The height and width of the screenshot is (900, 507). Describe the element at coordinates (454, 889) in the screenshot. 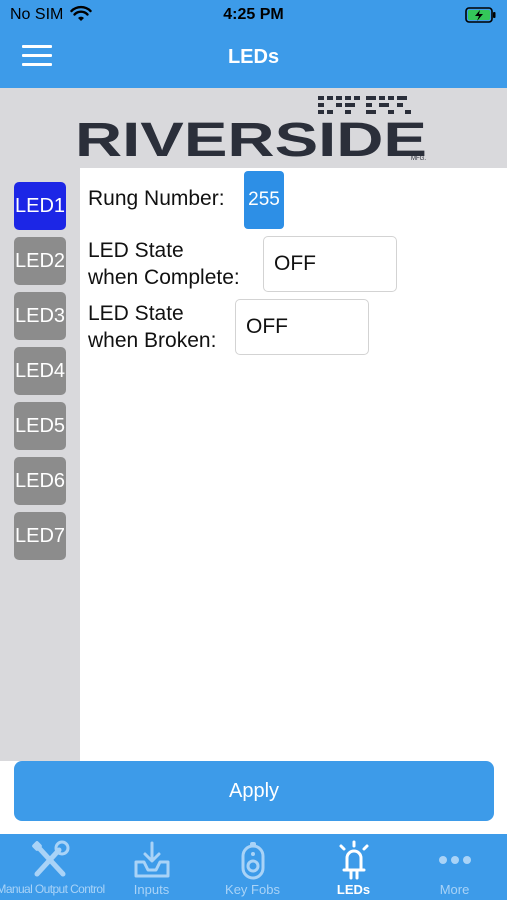

I see `tab-label-more: More` at that location.